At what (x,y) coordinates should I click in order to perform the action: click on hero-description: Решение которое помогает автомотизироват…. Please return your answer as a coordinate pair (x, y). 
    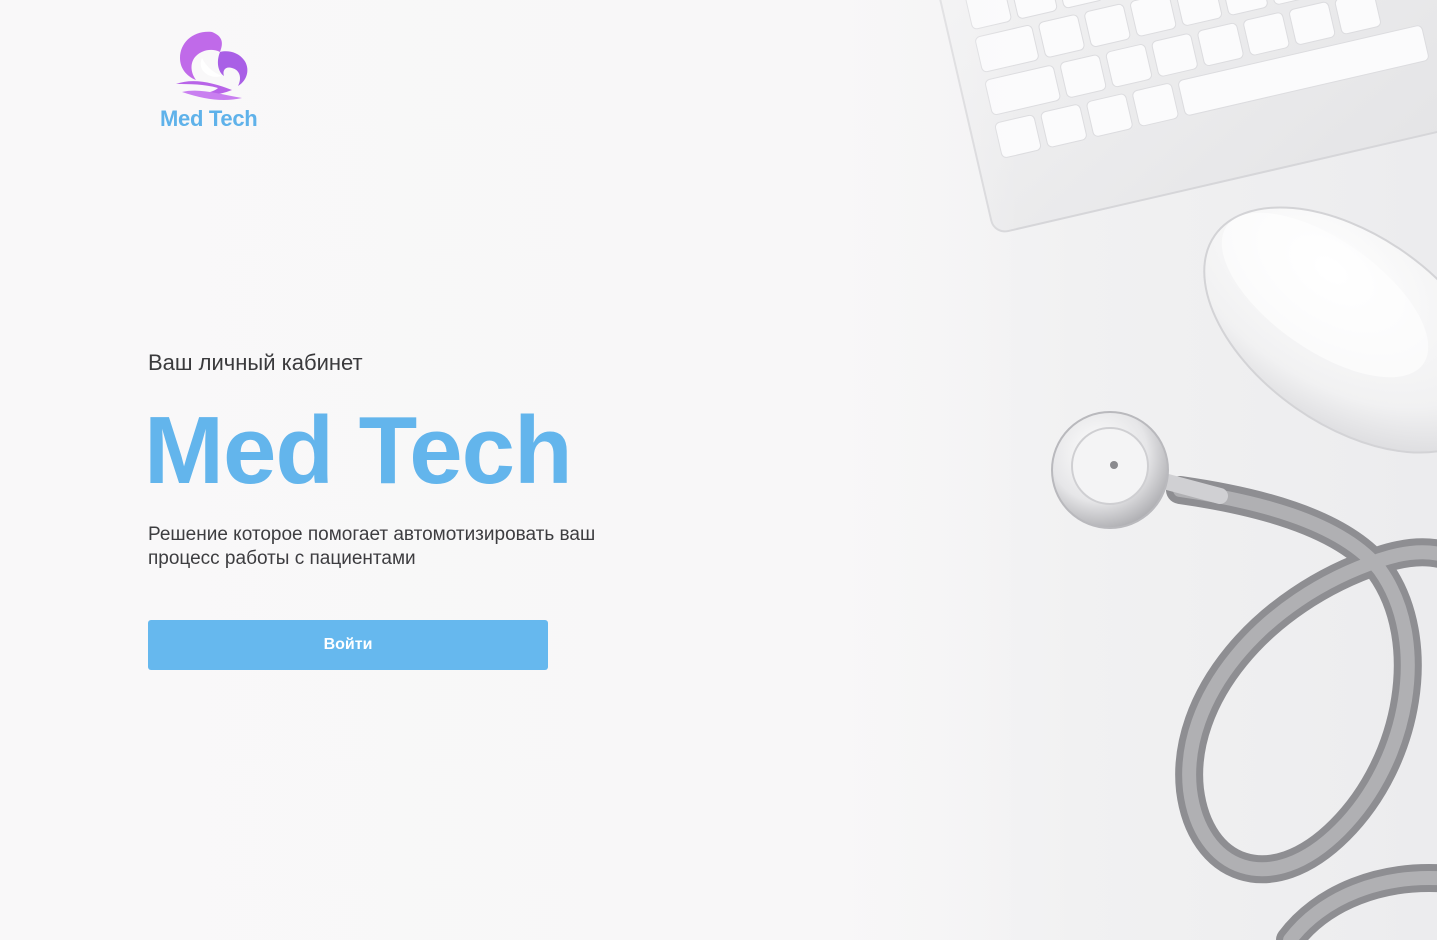
    Looking at the image, I should click on (372, 546).